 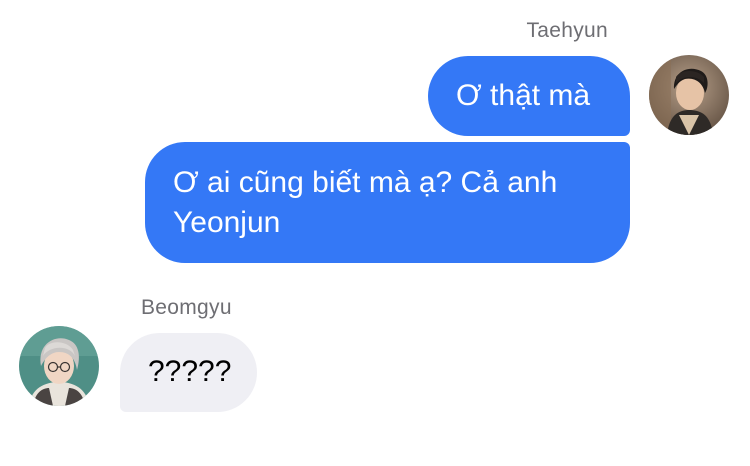 What do you see at coordinates (186, 307) in the screenshot?
I see `sender-name-beomgyu: Beomgyu` at bounding box center [186, 307].